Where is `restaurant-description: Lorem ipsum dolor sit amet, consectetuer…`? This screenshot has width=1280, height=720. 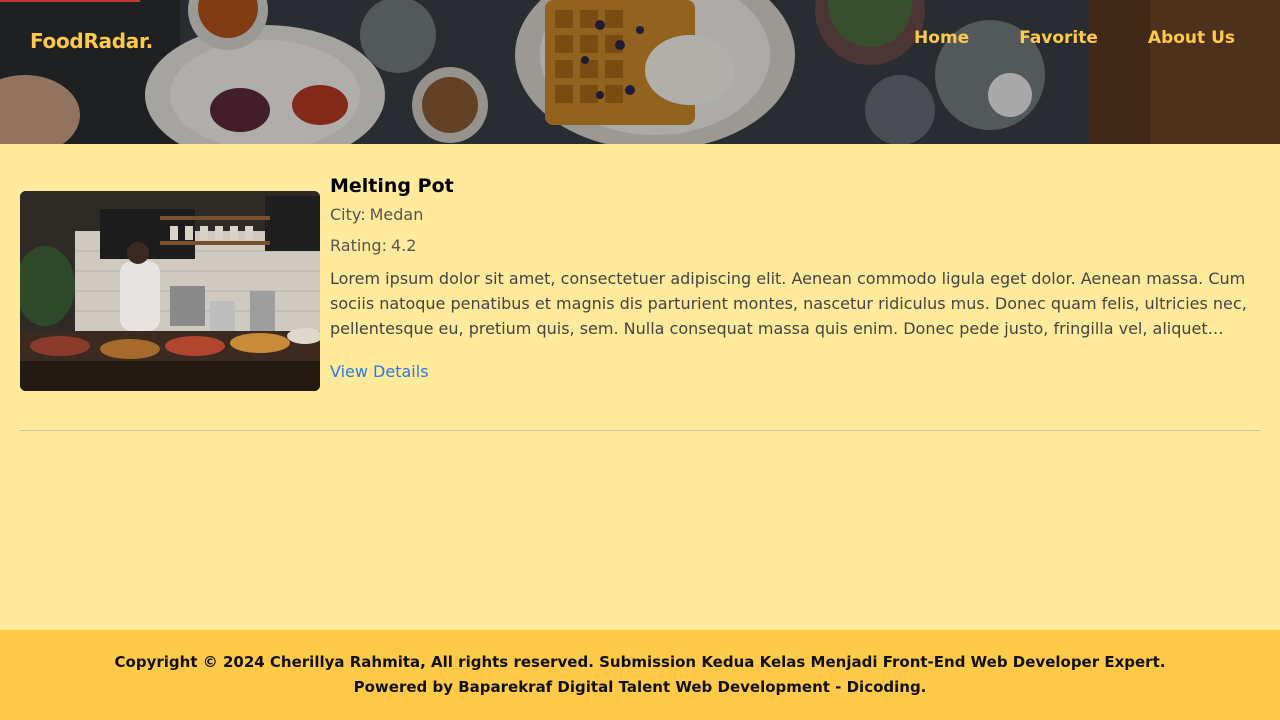 restaurant-description: Lorem ipsum dolor sit amet, consectetuer… is located at coordinates (788, 303).